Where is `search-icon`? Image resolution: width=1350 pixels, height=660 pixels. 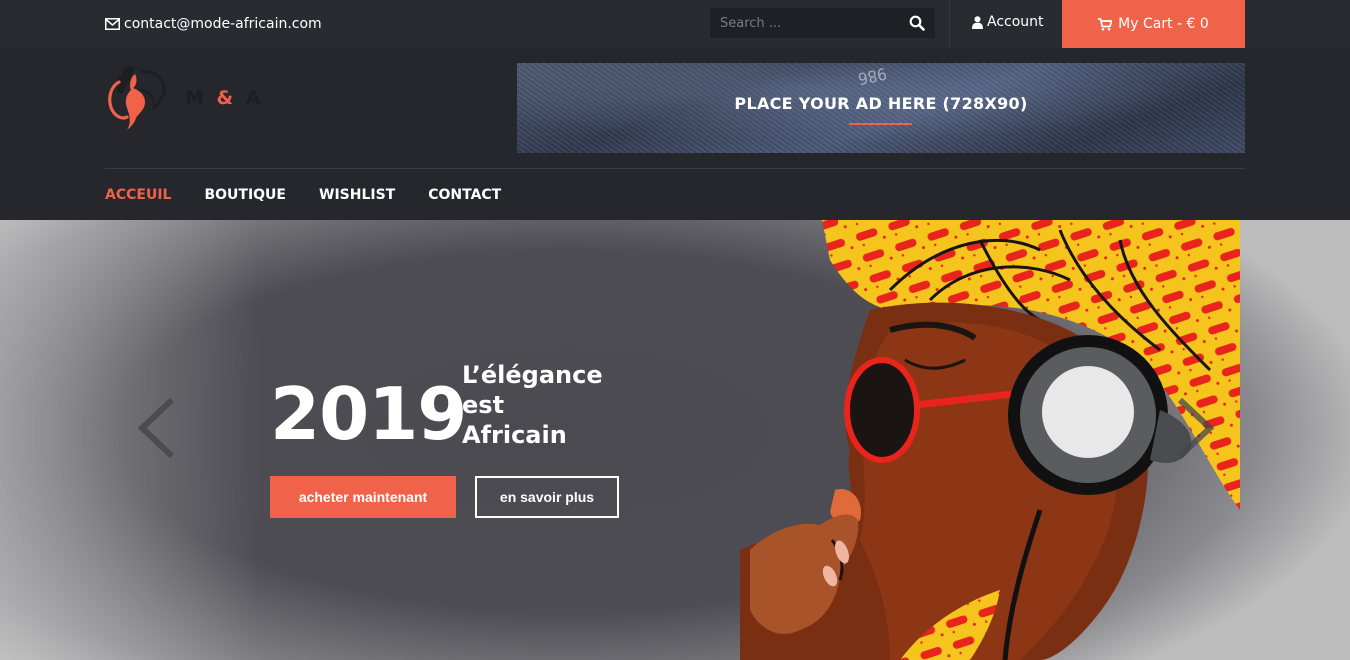
search-icon is located at coordinates (917, 23).